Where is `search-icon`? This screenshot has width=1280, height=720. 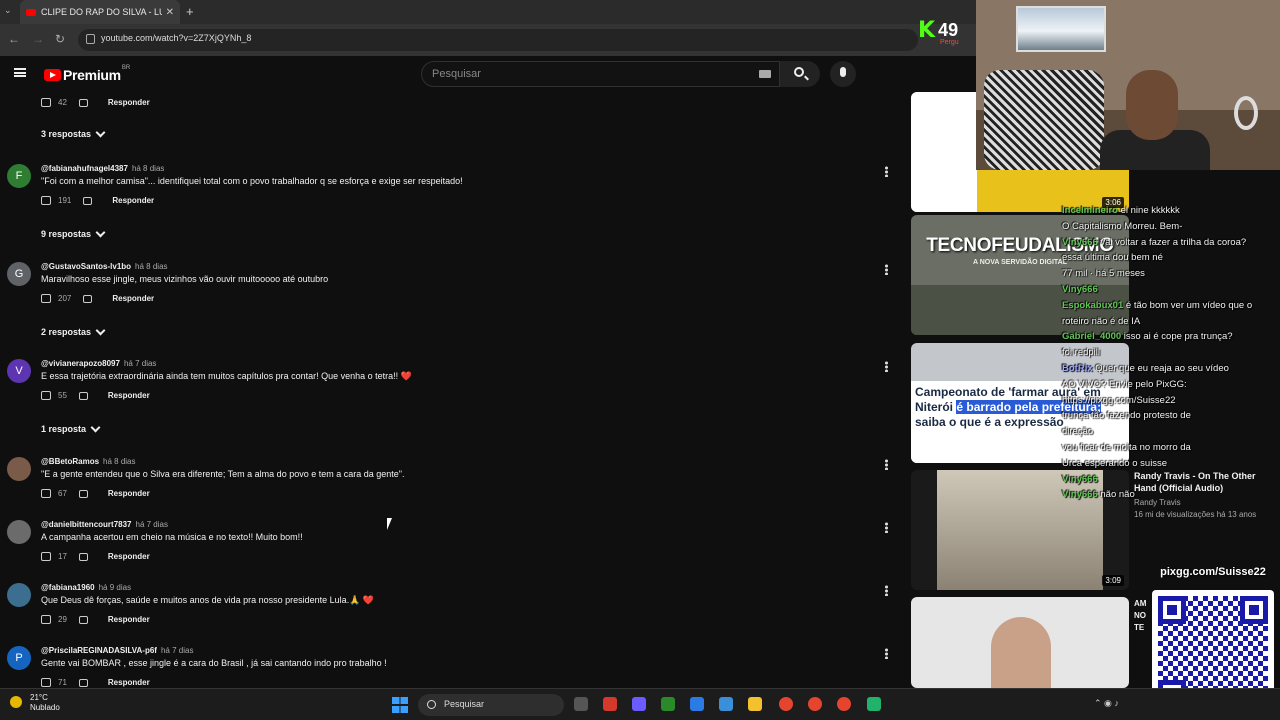 search-icon is located at coordinates (799, 72).